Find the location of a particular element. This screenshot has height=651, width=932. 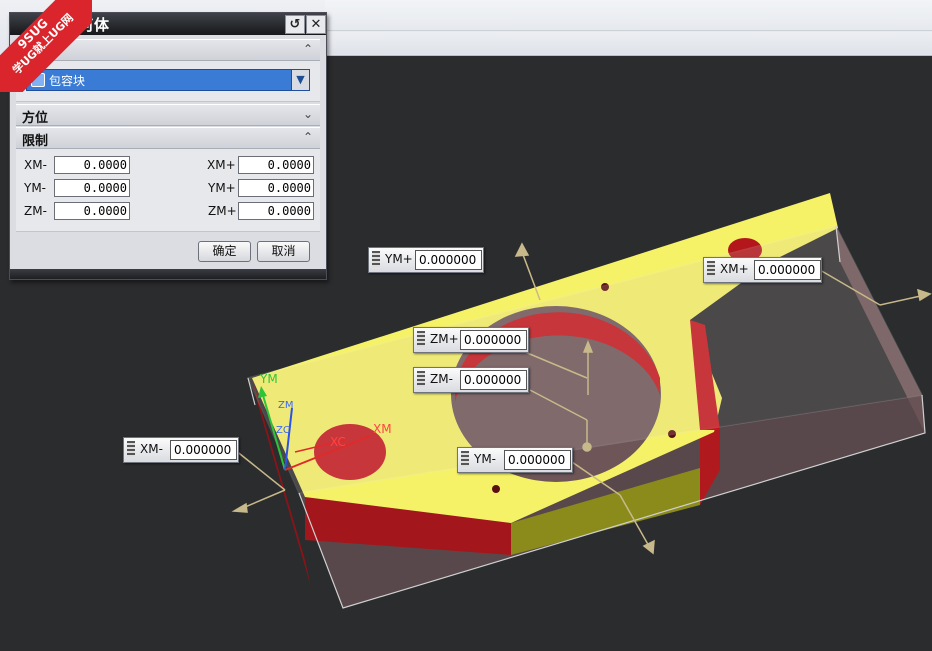

limit-row-ym: YM- 0.0000 YM+ 0.0000 is located at coordinates (169, 188).